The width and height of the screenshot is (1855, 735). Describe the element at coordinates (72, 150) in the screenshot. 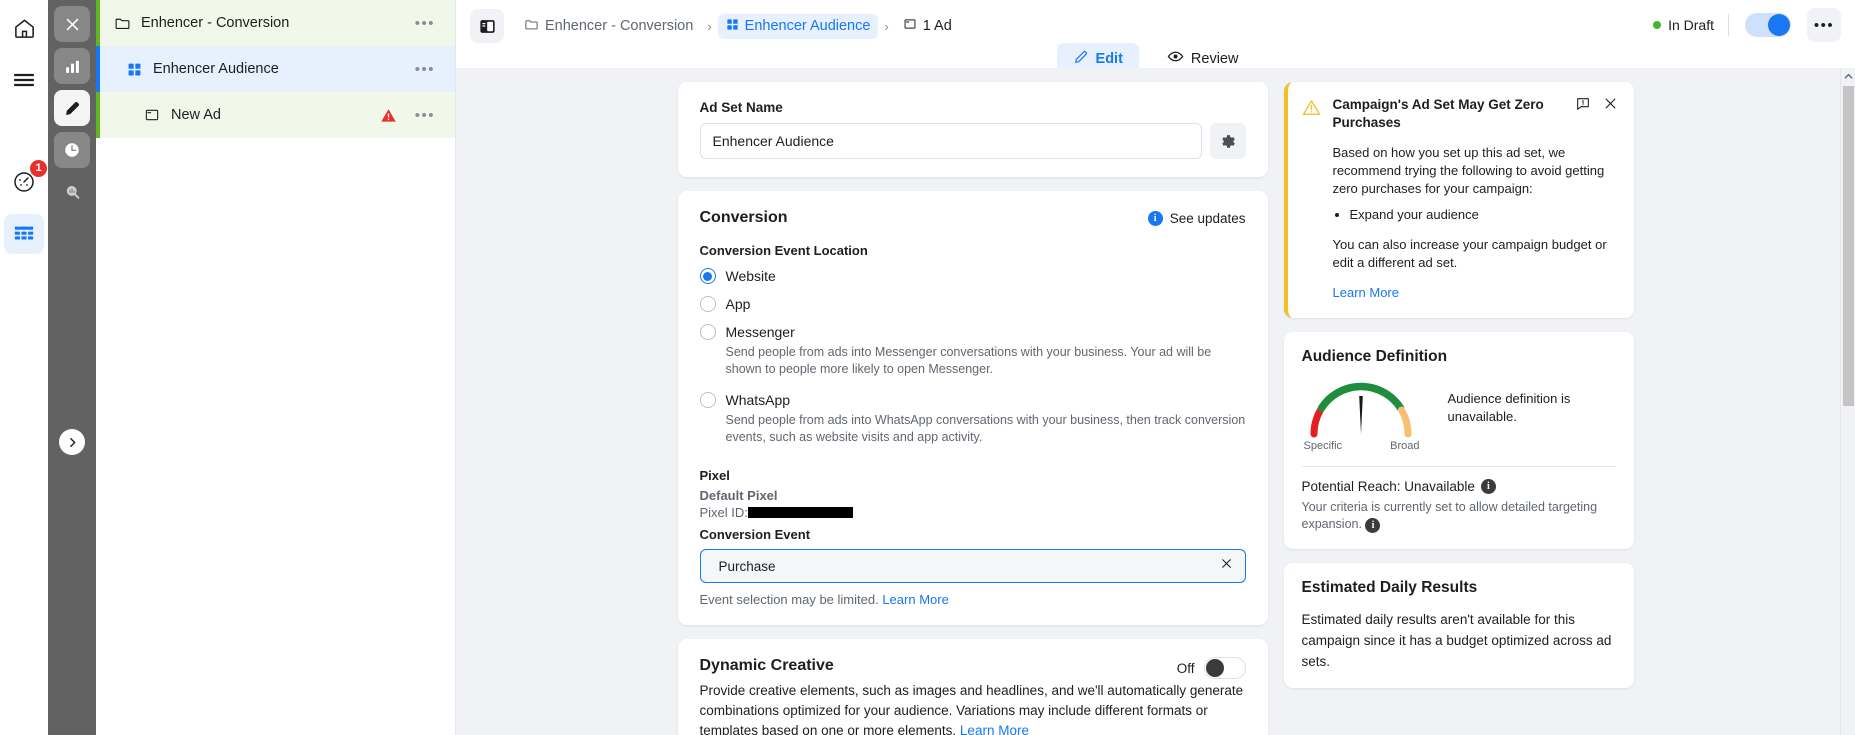

I see `clock-icon` at that location.